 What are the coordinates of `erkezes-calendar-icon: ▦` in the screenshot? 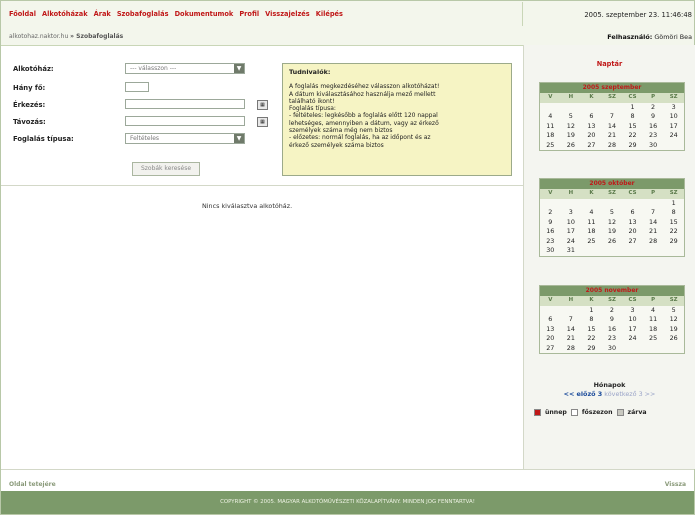 It's located at (262, 105).